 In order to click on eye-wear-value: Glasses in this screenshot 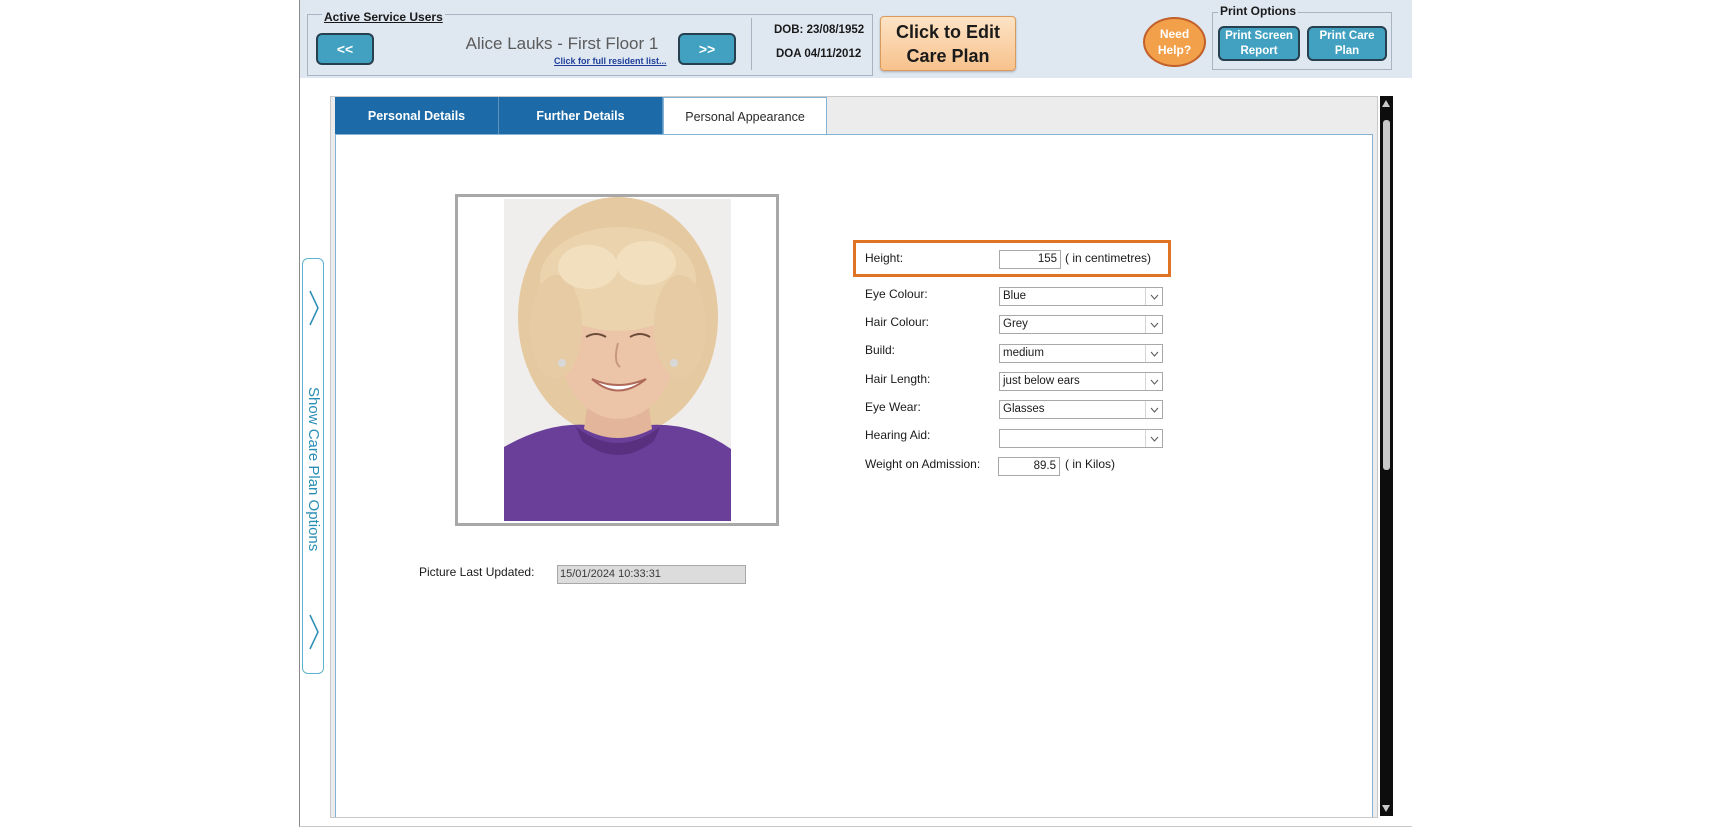, I will do `click(1024, 409)`.